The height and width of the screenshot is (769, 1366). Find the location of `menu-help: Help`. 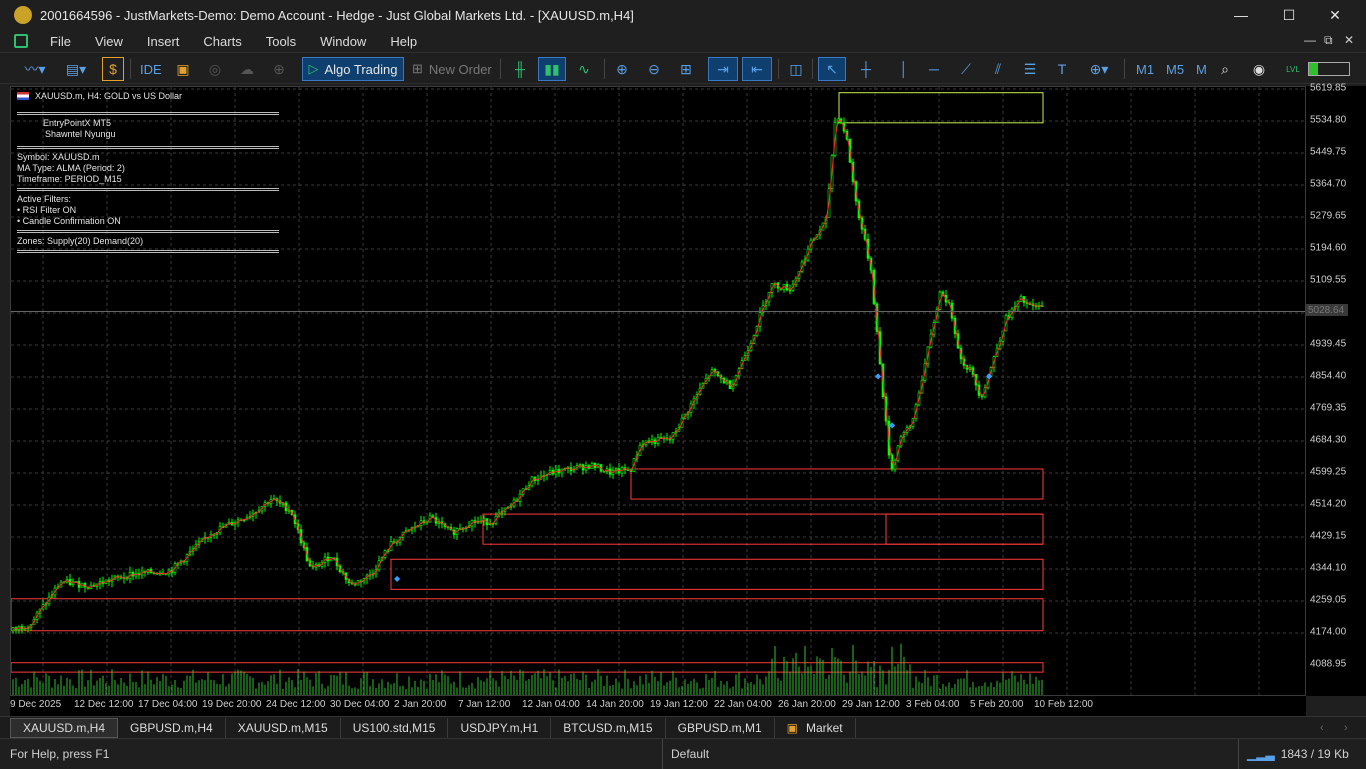

menu-help: Help is located at coordinates (403, 41).